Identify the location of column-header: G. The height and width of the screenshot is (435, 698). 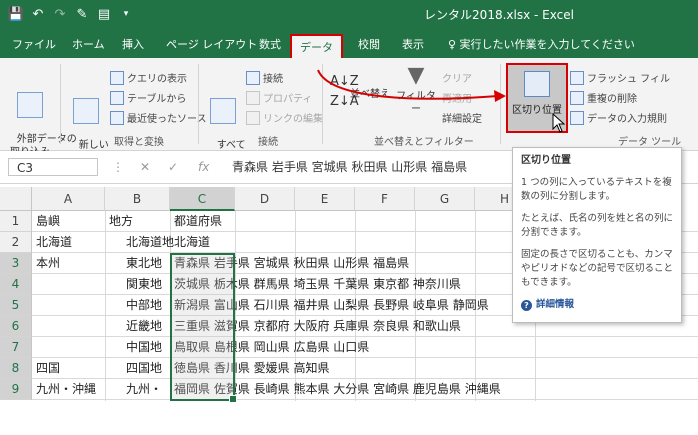
(445, 199).